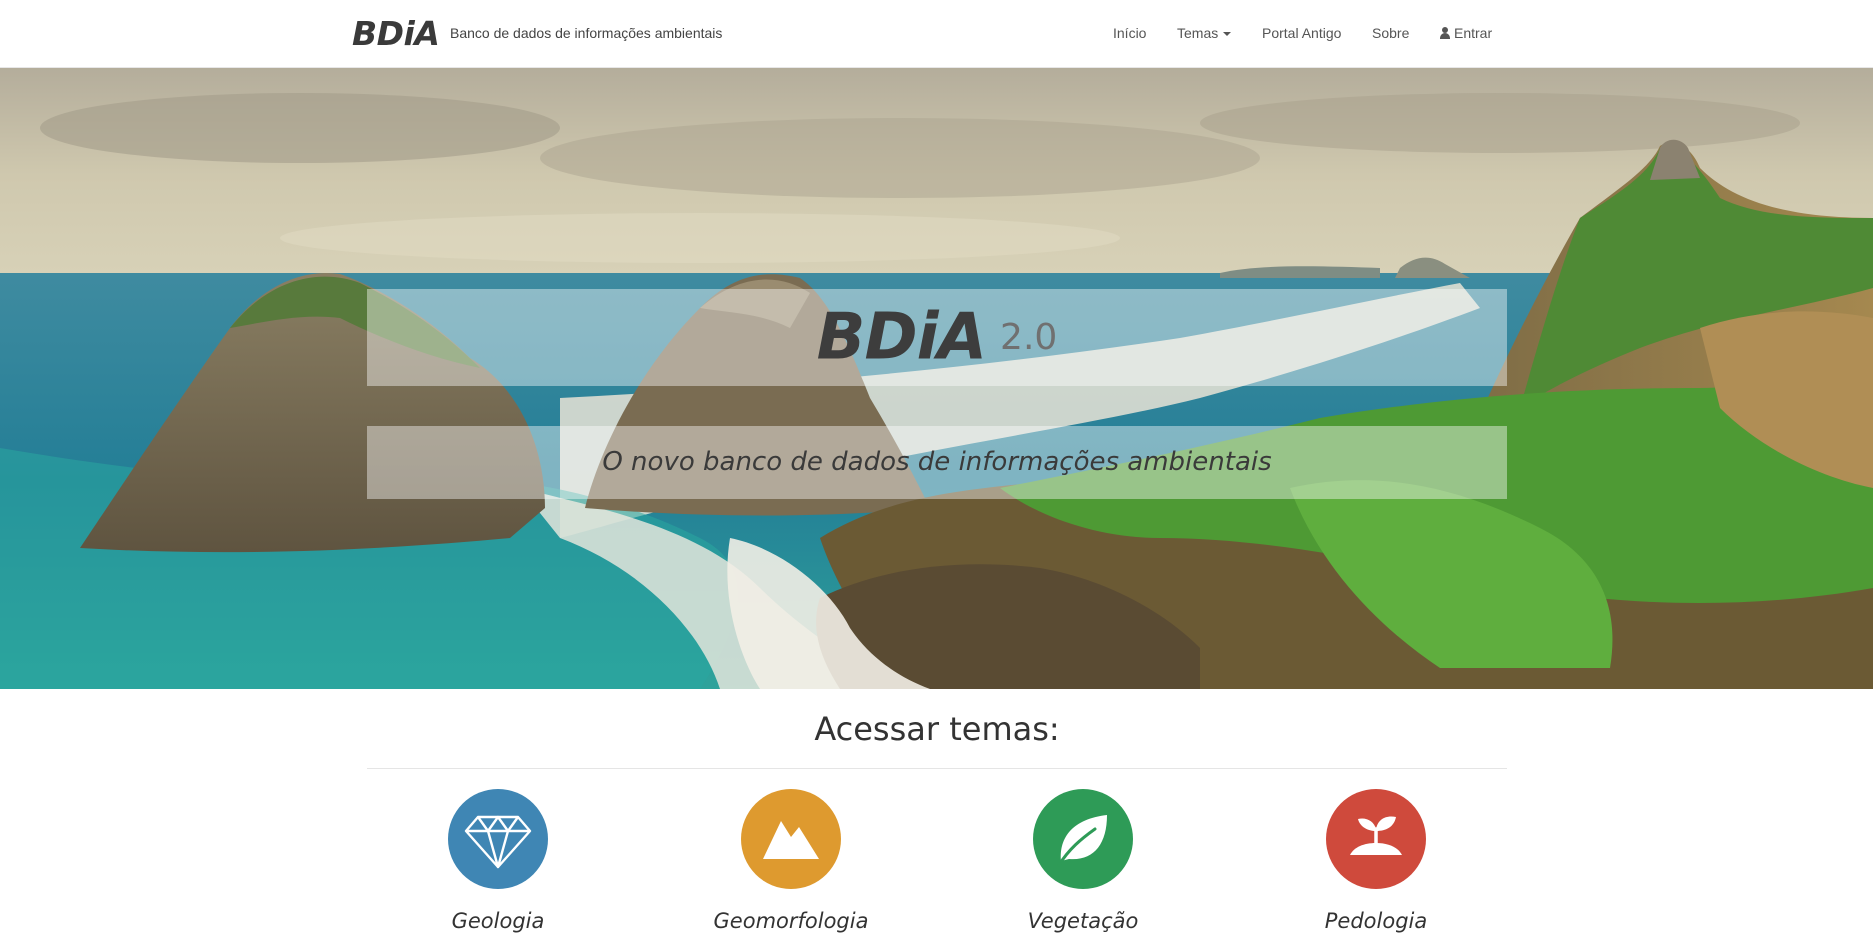 The image size is (1873, 934). I want to click on theme-card-vegetacao: Vegetação, so click(1083, 861).